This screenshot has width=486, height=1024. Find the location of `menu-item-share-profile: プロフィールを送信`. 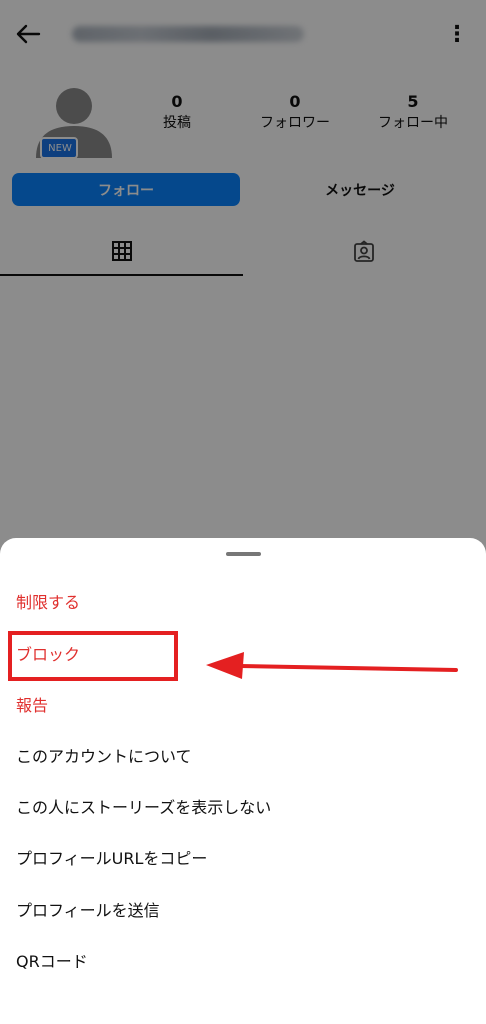

menu-item-share-profile: プロフィールを送信 is located at coordinates (243, 911).